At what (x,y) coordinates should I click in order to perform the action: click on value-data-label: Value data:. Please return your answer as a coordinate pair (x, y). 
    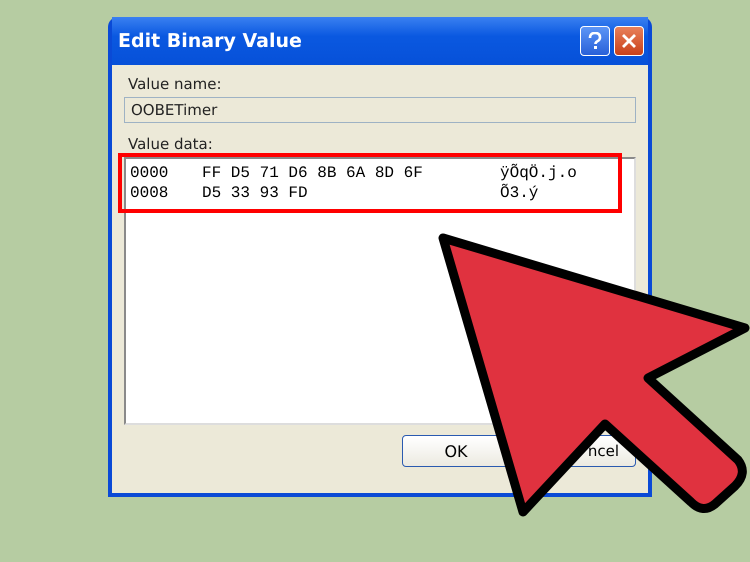
    Looking at the image, I should click on (171, 144).